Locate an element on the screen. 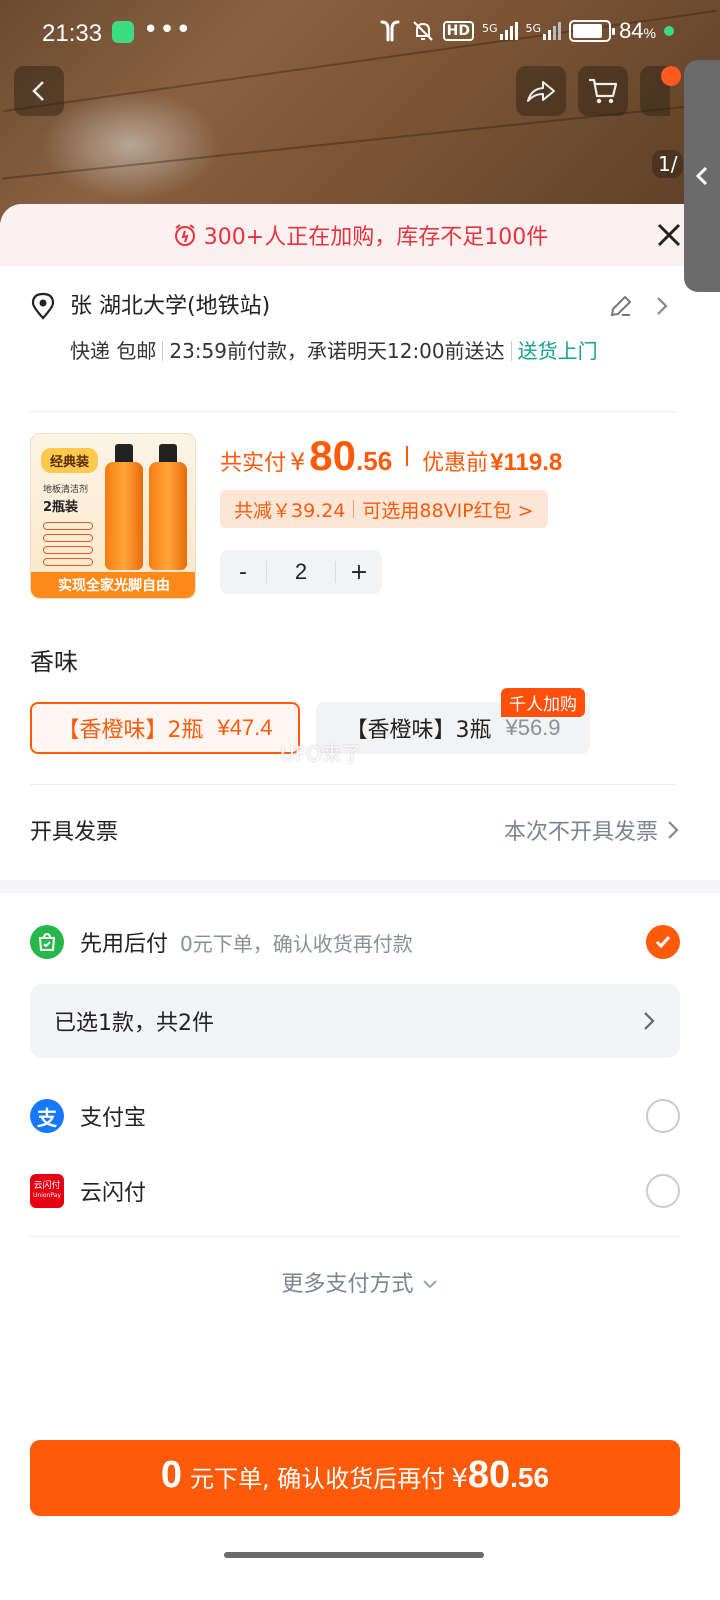 This screenshot has height=1600, width=720. chevron-down-icon is located at coordinates (429, 1284).